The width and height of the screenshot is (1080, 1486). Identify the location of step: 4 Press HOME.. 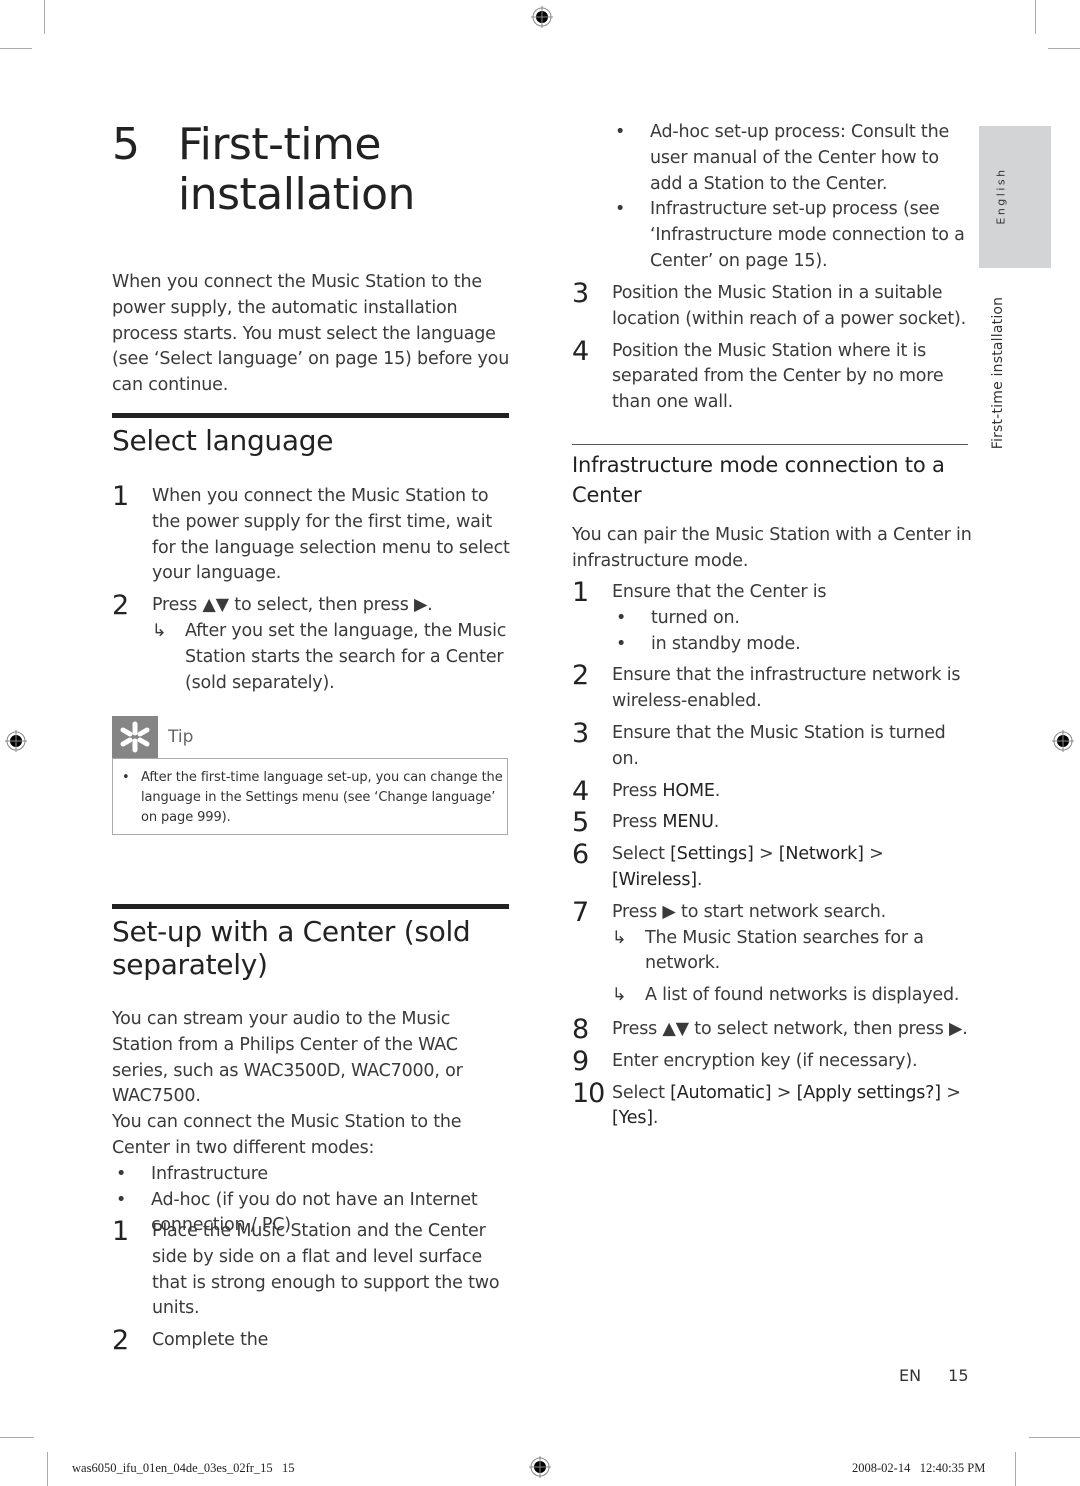
(772, 791).